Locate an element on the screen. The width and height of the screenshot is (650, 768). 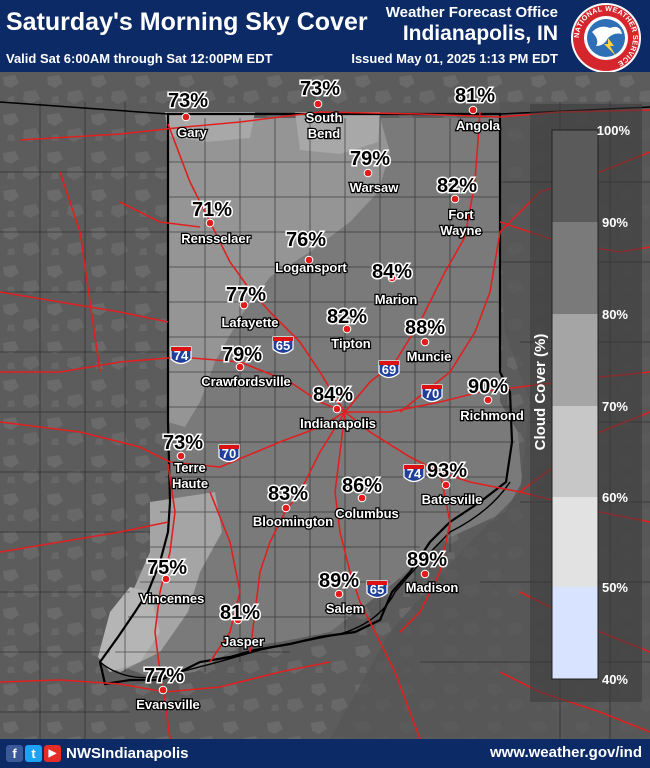
sky-cover-value-warsaw: 79% is located at coordinates (370, 159).